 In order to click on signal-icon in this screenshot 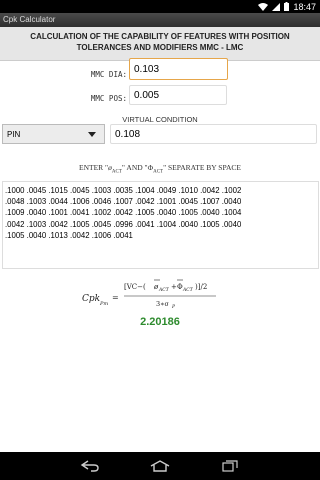, I will do `click(276, 6)`.